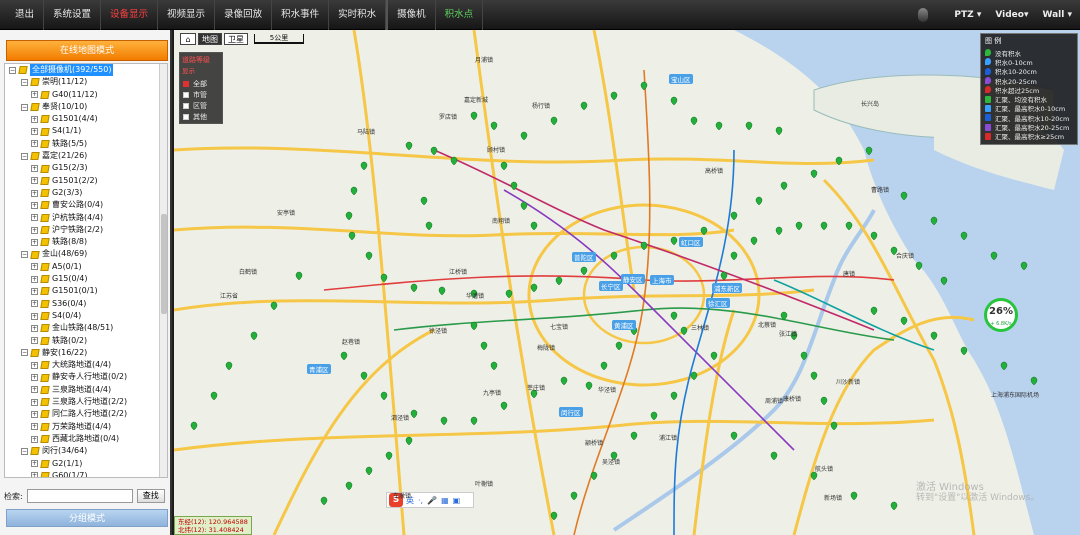 The width and height of the screenshot is (1080, 535). Describe the element at coordinates (1057, 15) in the screenshot. I see `wall-dropdown: Wall ▾` at that location.